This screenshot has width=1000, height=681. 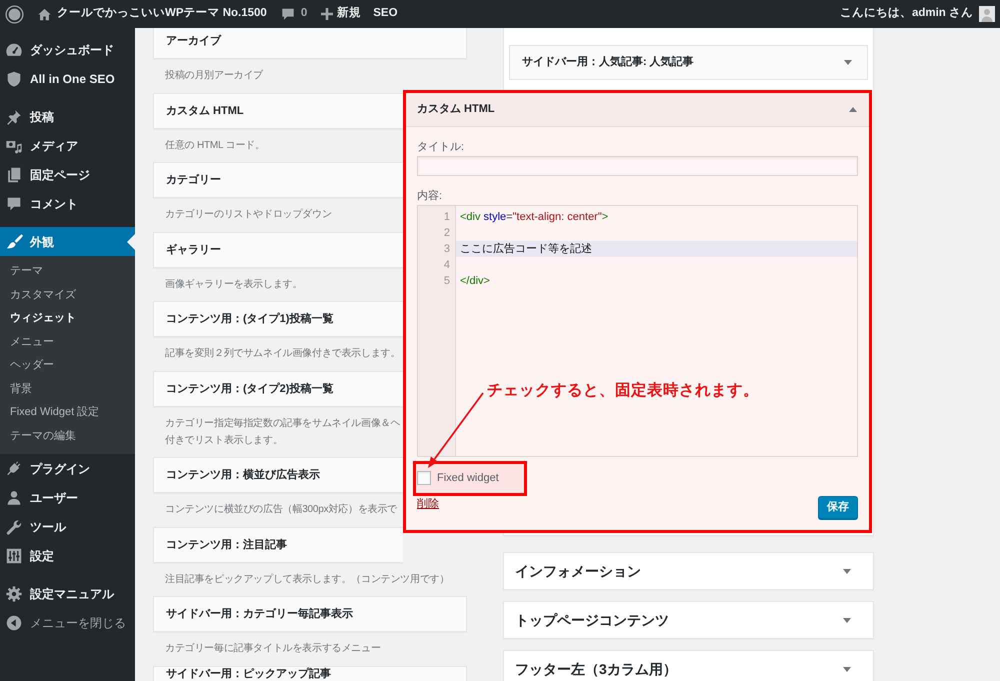 I want to click on widget-card: サイドバー用：人気記事: 人気記事, so click(x=688, y=62).